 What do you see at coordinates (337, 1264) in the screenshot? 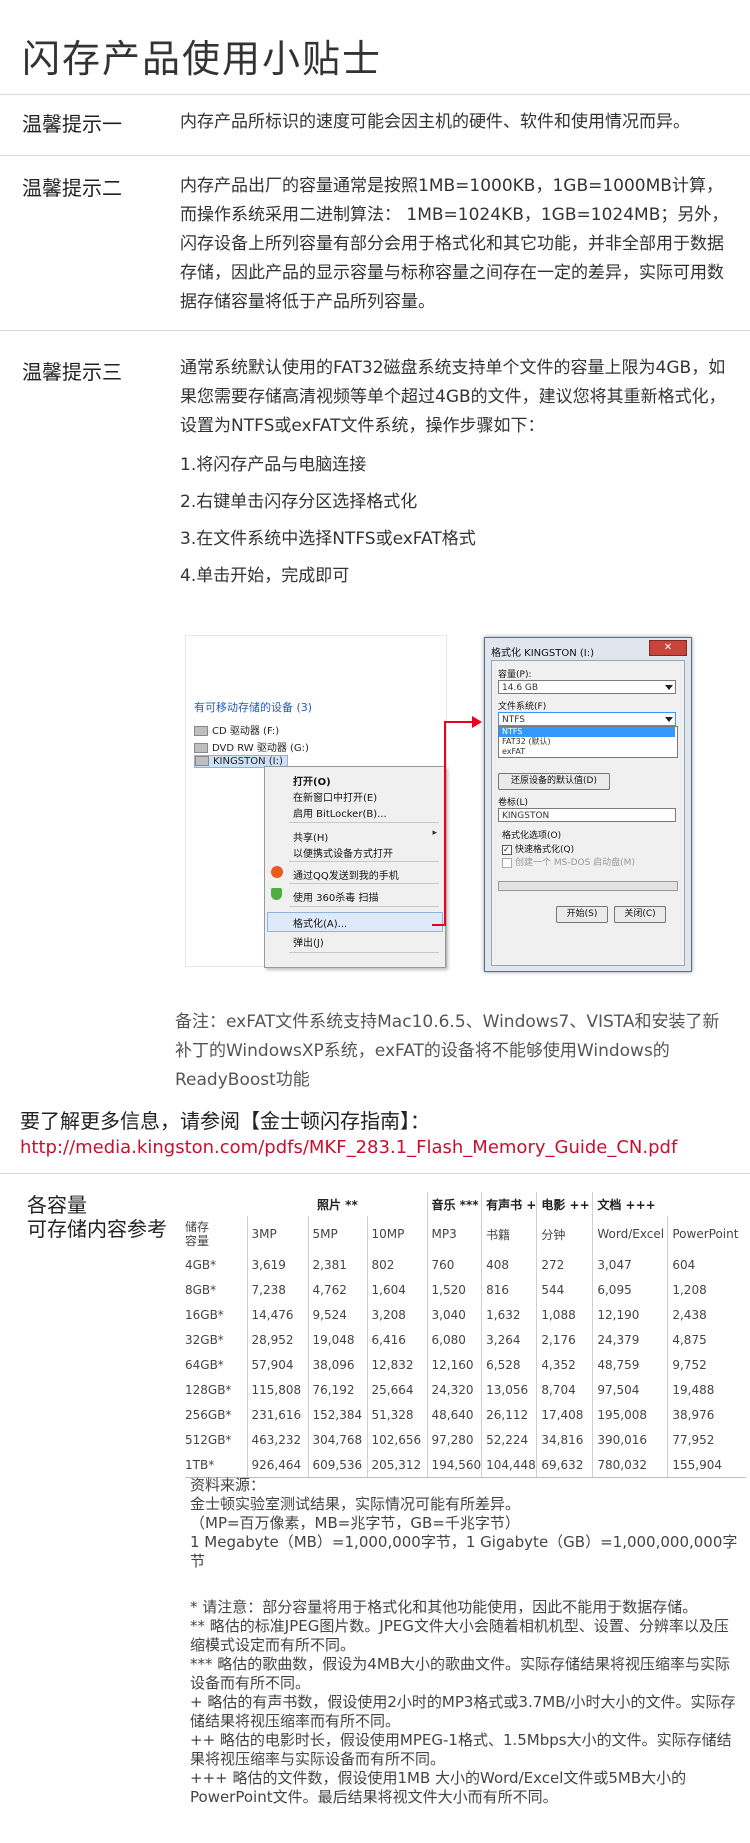
I see `table-cell: 2,381` at bounding box center [337, 1264].